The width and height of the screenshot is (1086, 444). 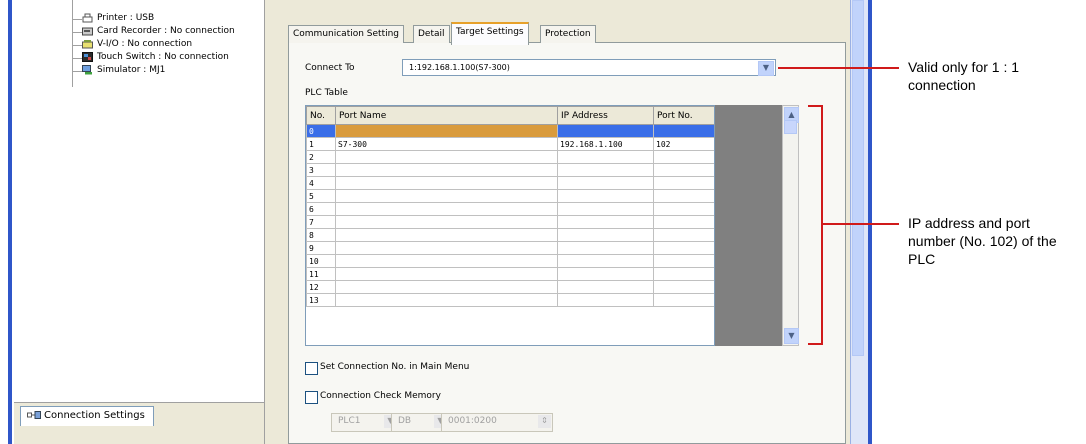 I want to click on tab-detail: Detail, so click(x=431, y=34).